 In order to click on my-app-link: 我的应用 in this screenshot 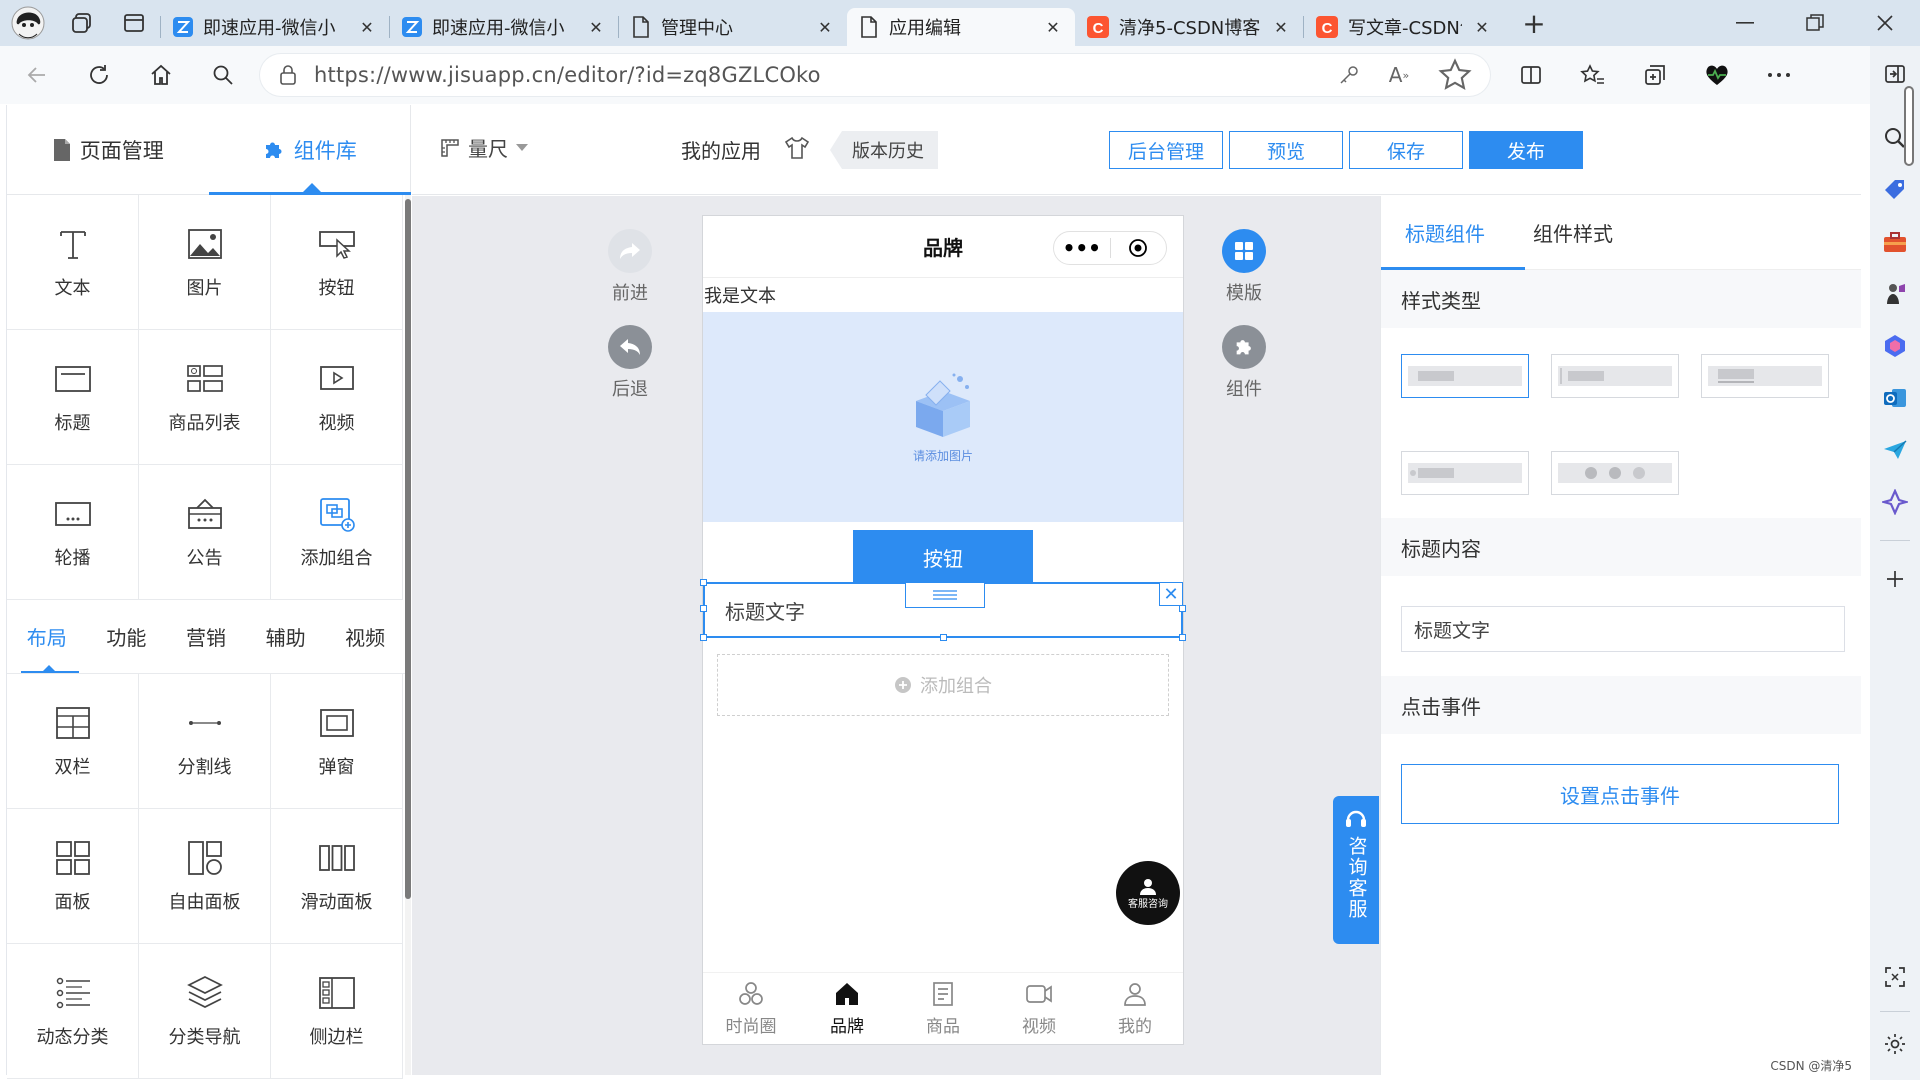, I will do `click(721, 149)`.